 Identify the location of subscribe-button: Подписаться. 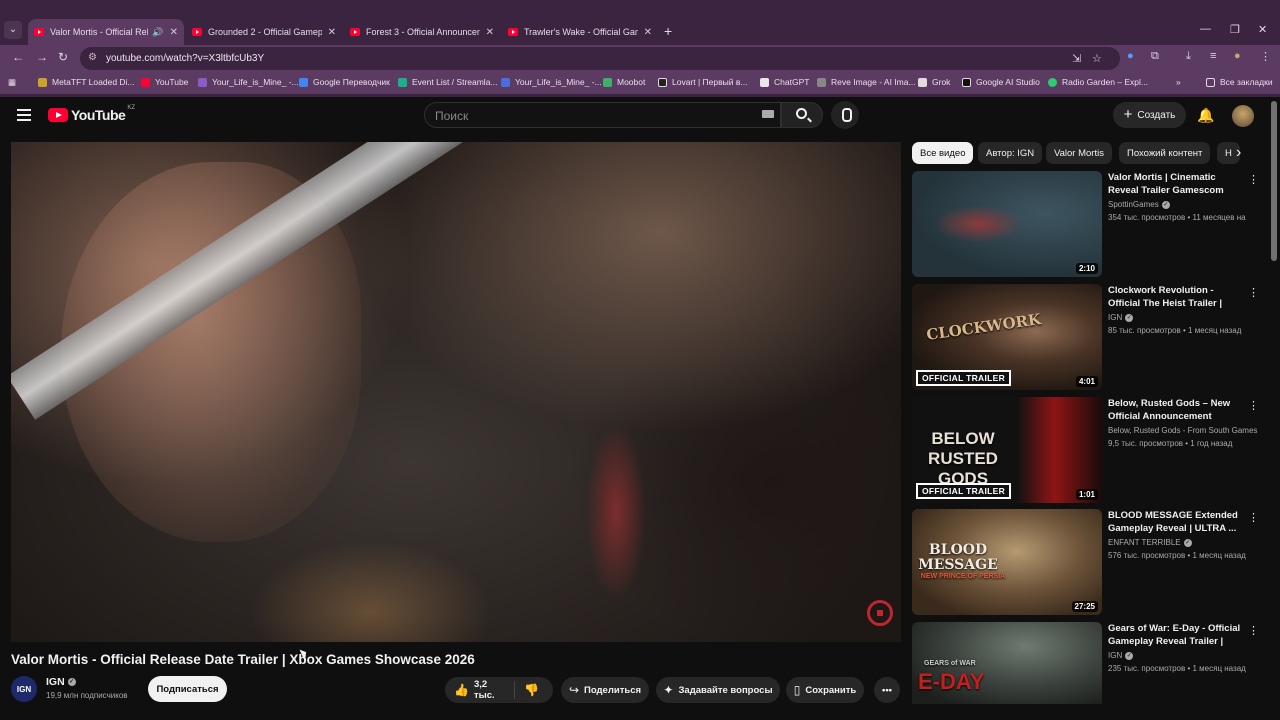
(187, 689).